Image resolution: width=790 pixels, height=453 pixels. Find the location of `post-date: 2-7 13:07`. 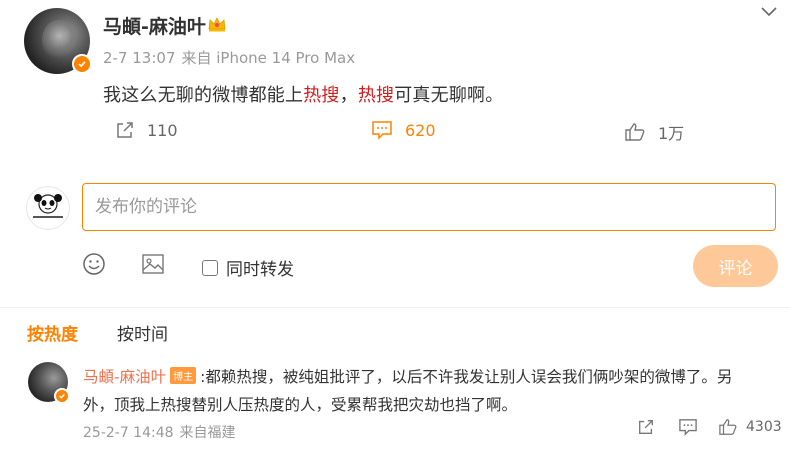

post-date: 2-7 13:07 is located at coordinates (139, 58).